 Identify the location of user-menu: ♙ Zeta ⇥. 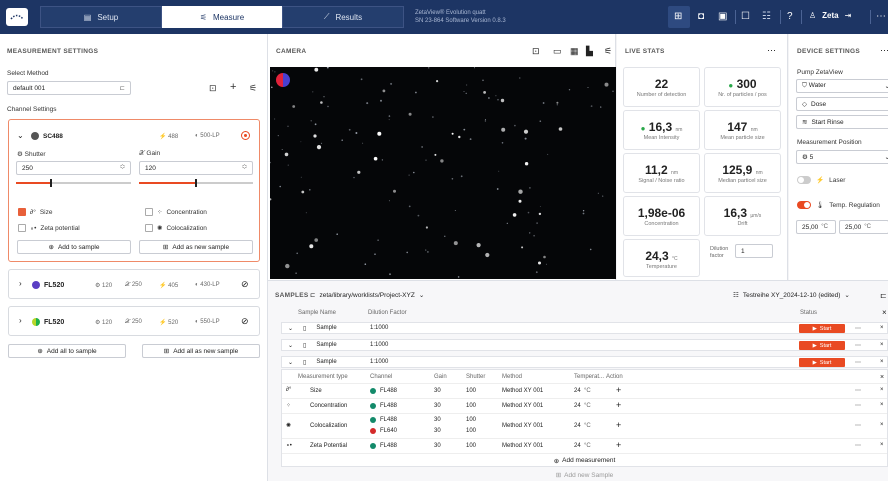
(830, 15).